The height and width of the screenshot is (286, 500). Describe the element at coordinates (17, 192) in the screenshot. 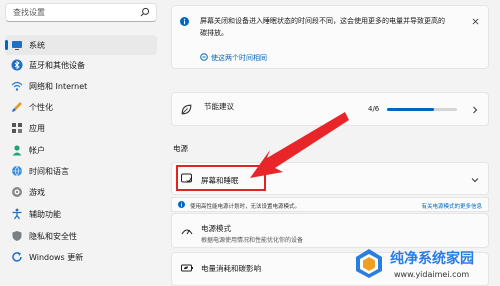

I see `game-controller-icon` at that location.